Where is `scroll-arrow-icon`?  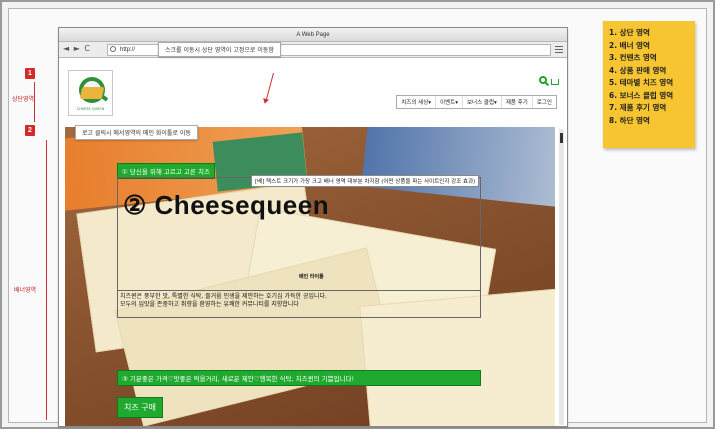
scroll-arrow-icon is located at coordinates (269, 87).